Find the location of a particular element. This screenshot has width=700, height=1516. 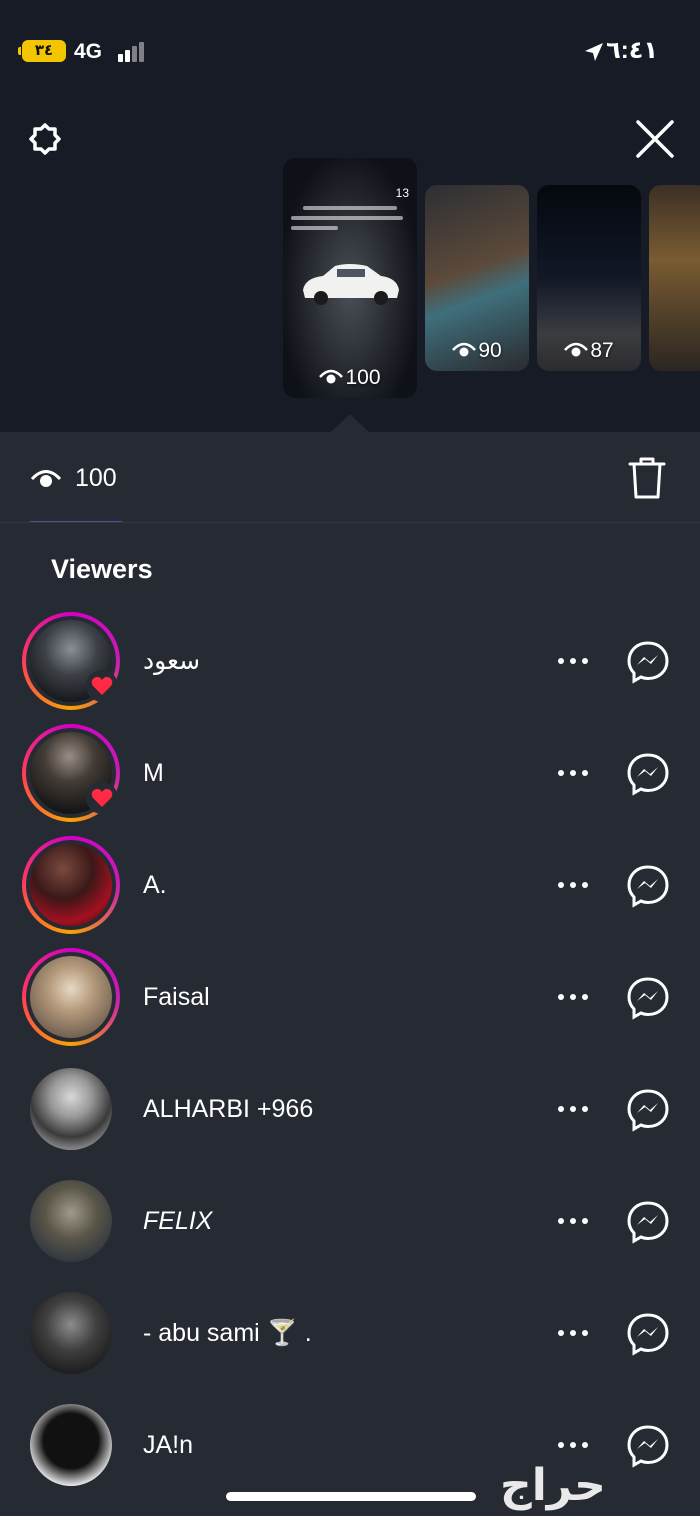

story-view-count: 87 is located at coordinates (589, 351).